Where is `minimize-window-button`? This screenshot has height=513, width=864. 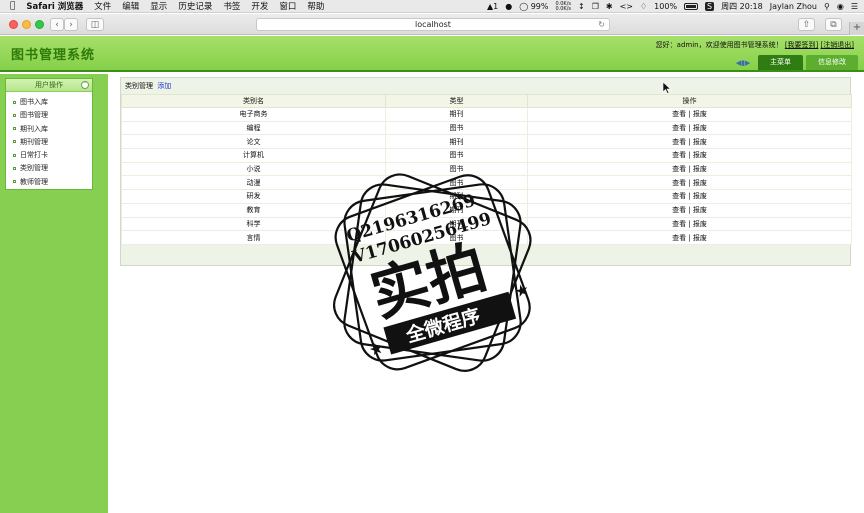 minimize-window-button is located at coordinates (26, 24).